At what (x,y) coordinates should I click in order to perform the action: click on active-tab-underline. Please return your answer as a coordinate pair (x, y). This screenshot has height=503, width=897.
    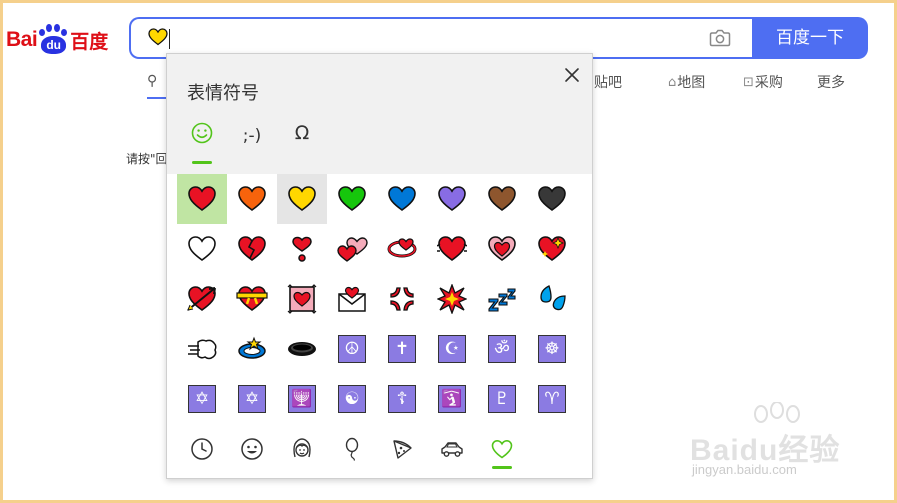
    Looking at the image, I should click on (157, 98).